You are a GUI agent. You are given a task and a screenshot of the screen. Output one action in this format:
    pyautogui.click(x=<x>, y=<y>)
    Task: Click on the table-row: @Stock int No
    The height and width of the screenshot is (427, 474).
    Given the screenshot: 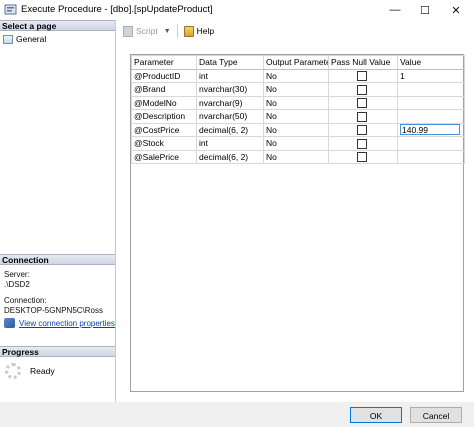 What is the action you would take?
    pyautogui.click(x=298, y=143)
    